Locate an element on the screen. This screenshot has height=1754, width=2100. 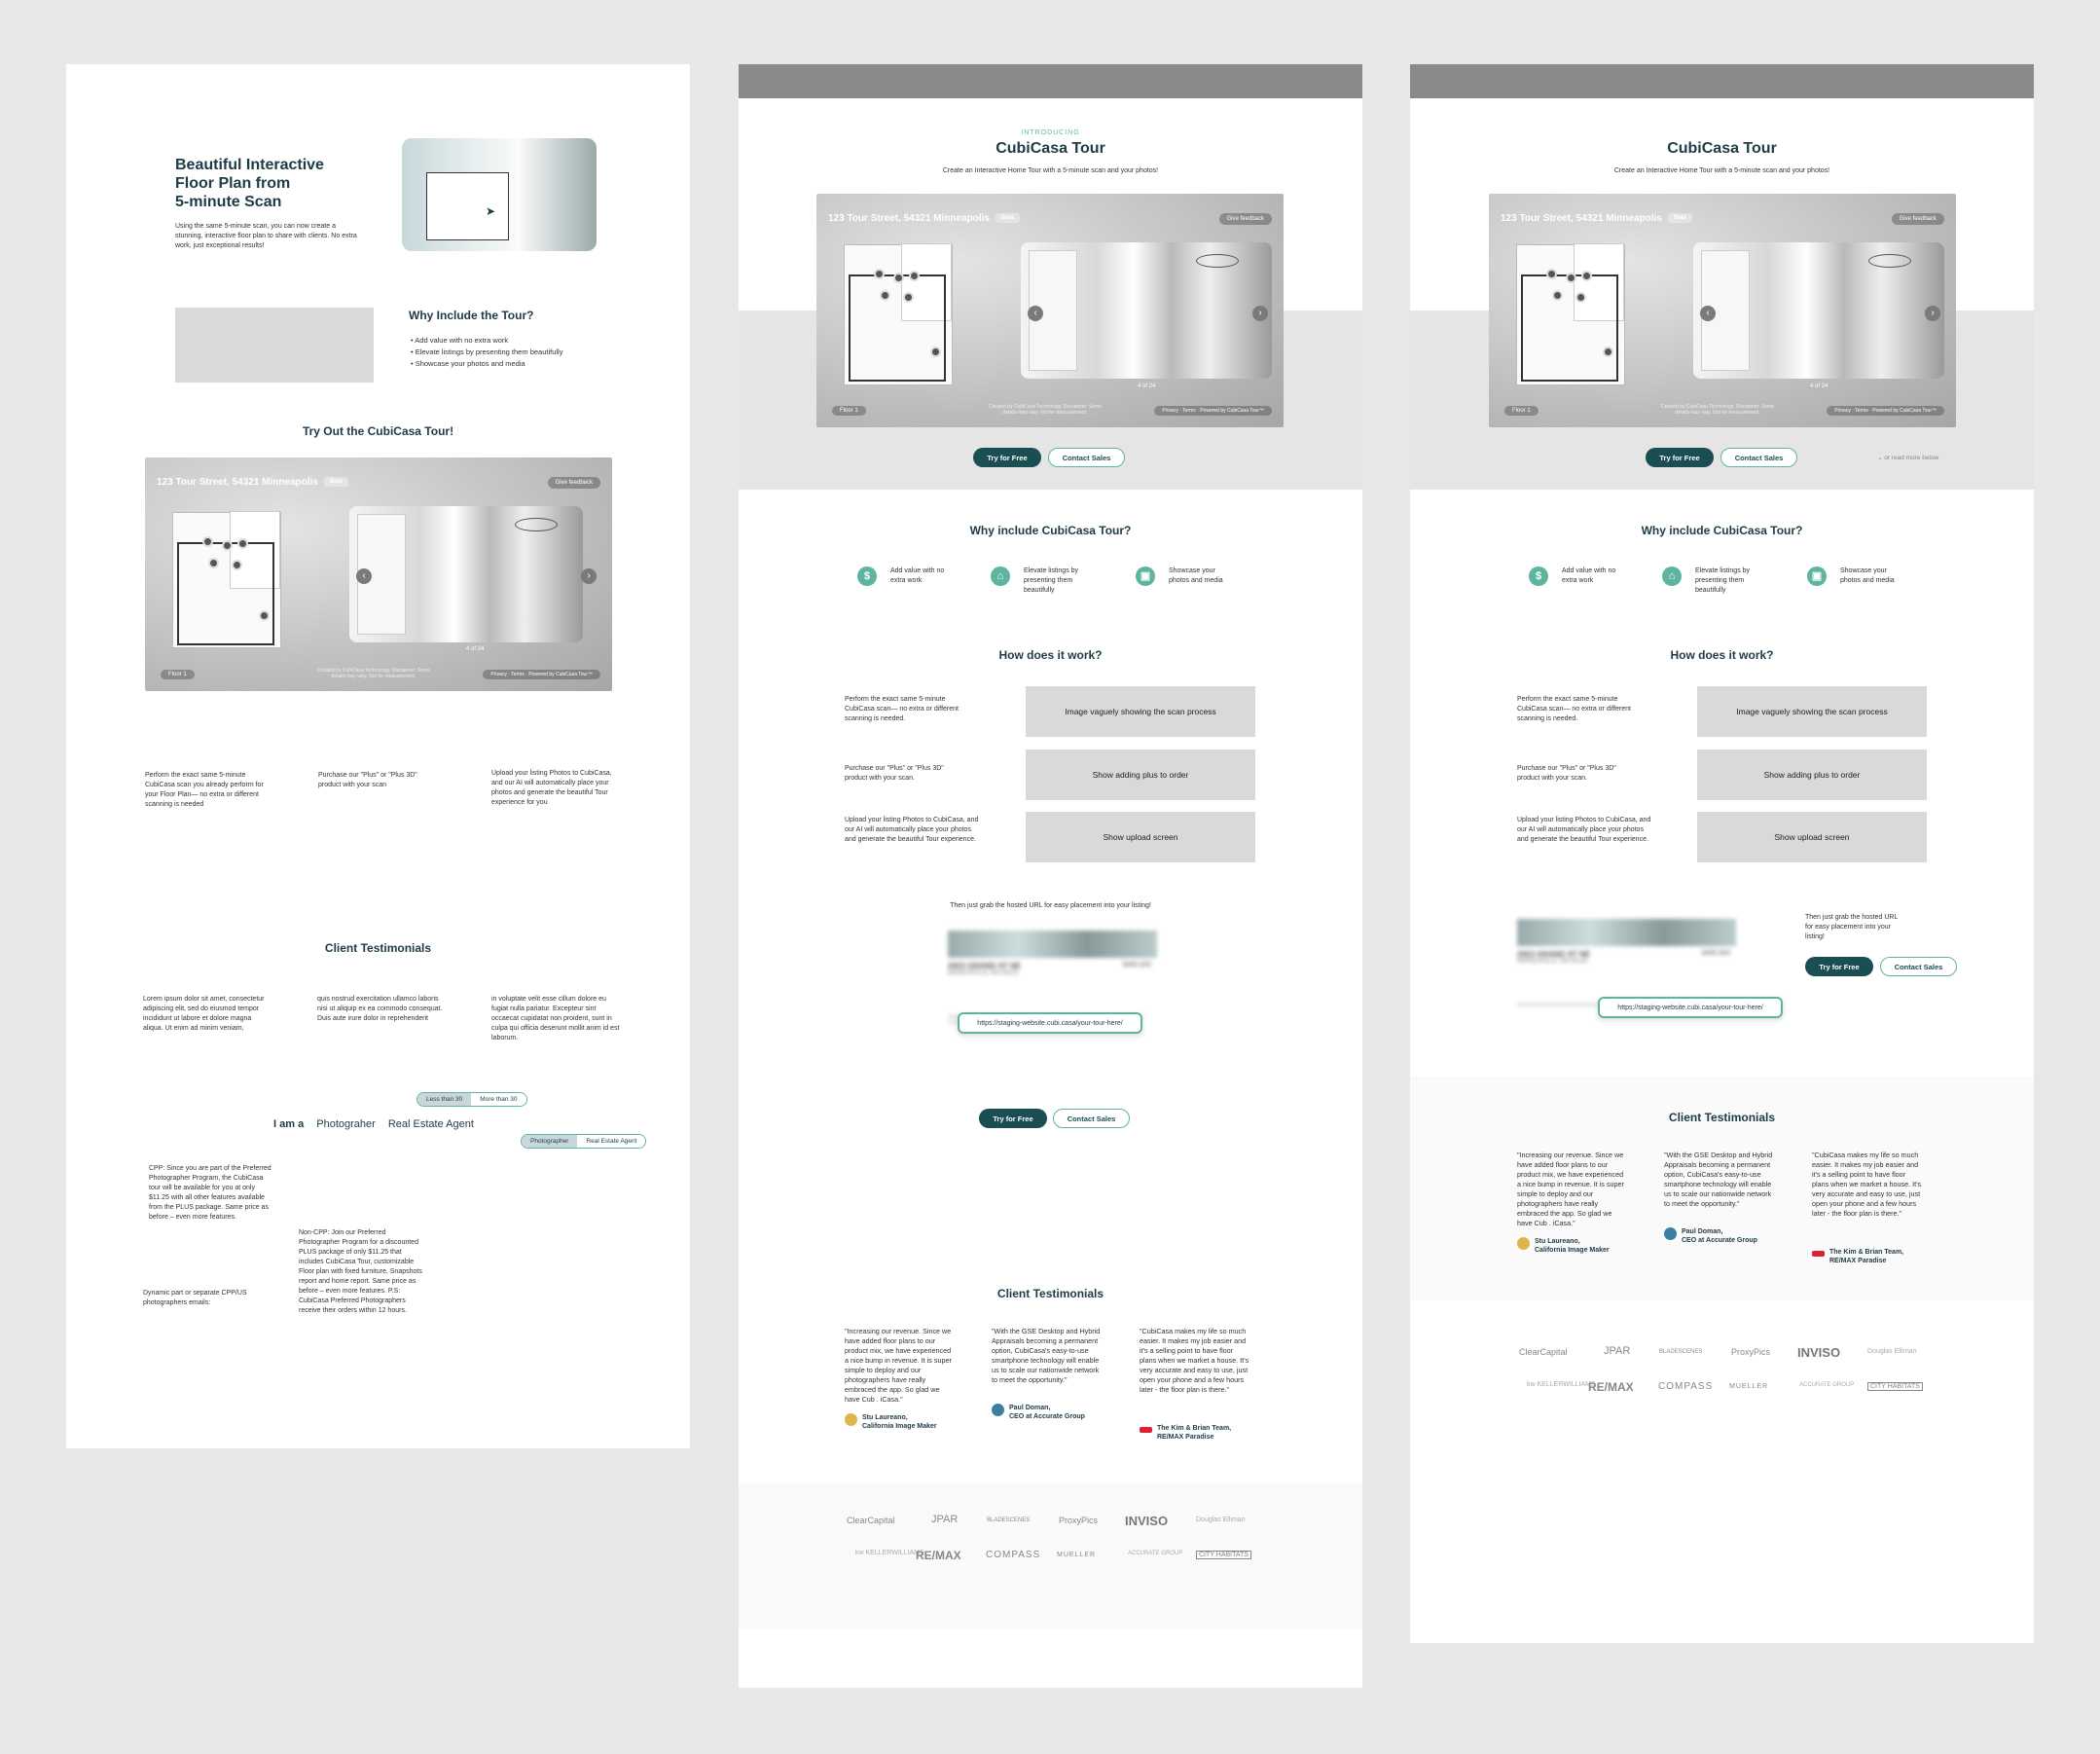
photo-counter: 4 of 24 is located at coordinates (1147, 386).